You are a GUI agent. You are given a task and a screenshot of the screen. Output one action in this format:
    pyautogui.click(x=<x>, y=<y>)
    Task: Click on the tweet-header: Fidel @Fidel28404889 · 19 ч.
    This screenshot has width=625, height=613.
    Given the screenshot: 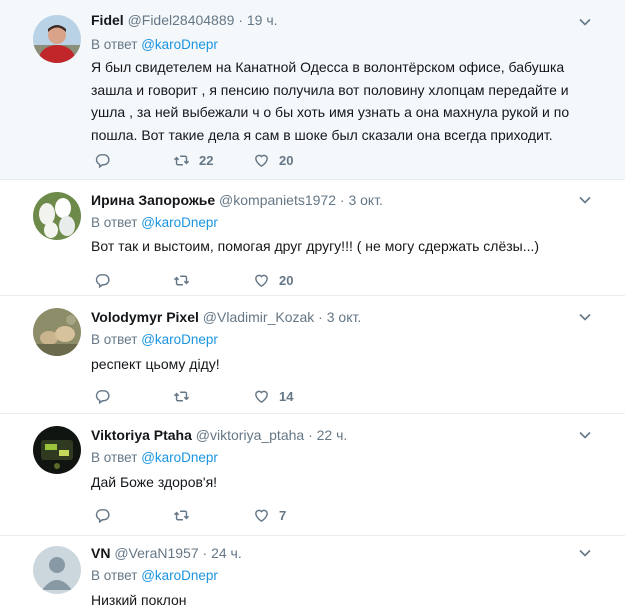 What is the action you would take?
    pyautogui.click(x=184, y=20)
    